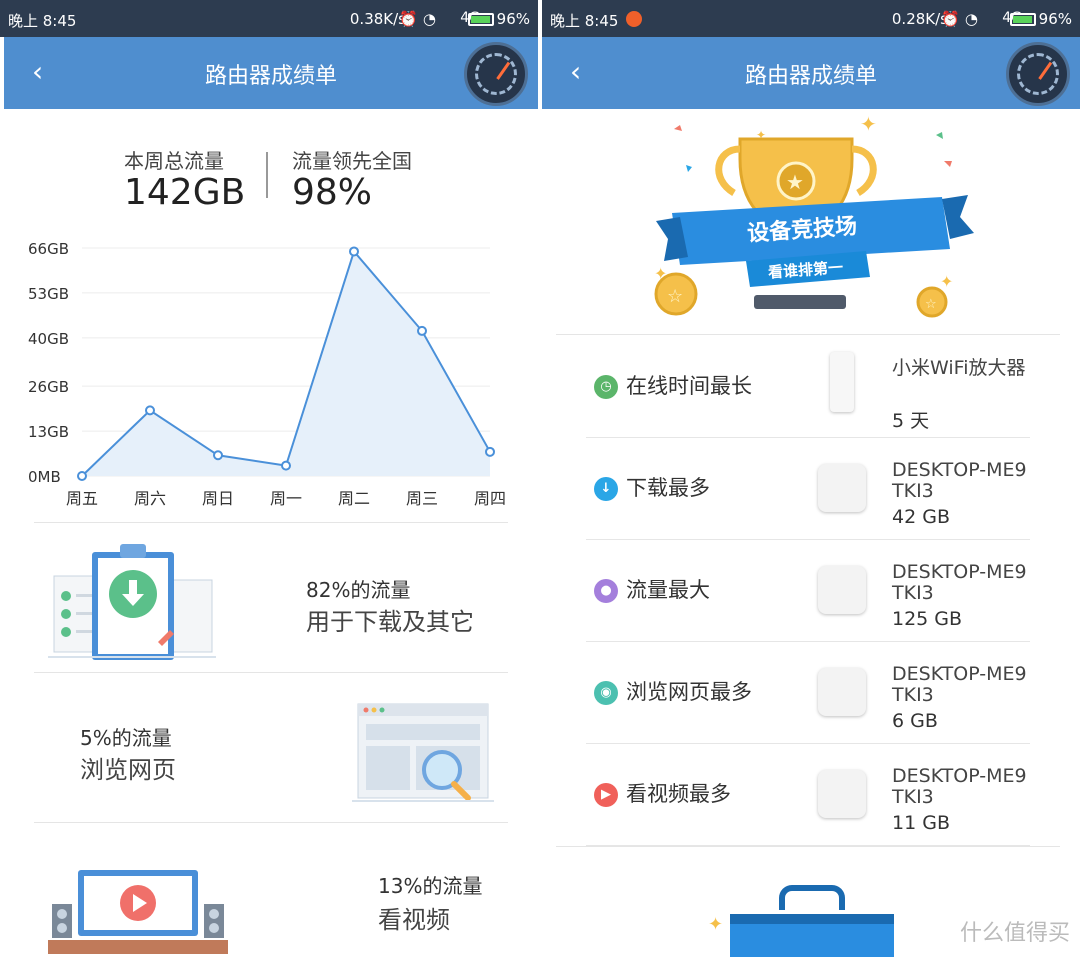  I want to click on usage-download: 82%的流量 用于下载及其它, so click(269, 600).